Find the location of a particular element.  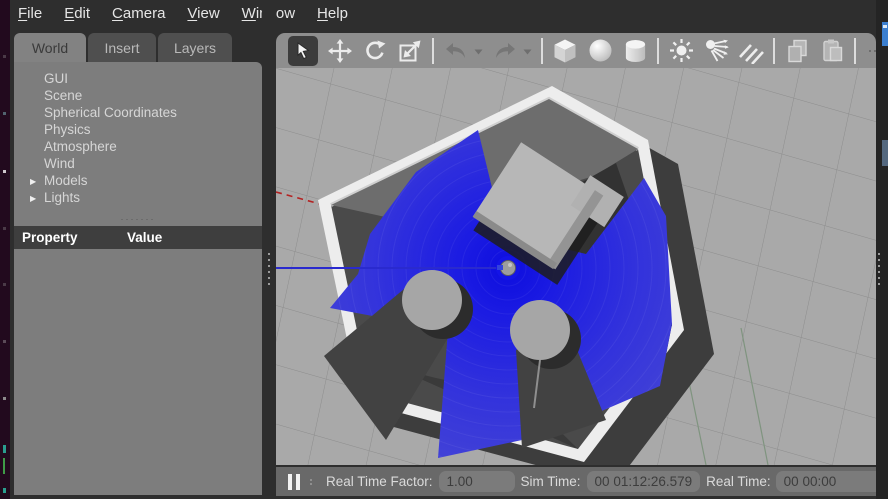

undo-history-button is located at coordinates (478, 51).